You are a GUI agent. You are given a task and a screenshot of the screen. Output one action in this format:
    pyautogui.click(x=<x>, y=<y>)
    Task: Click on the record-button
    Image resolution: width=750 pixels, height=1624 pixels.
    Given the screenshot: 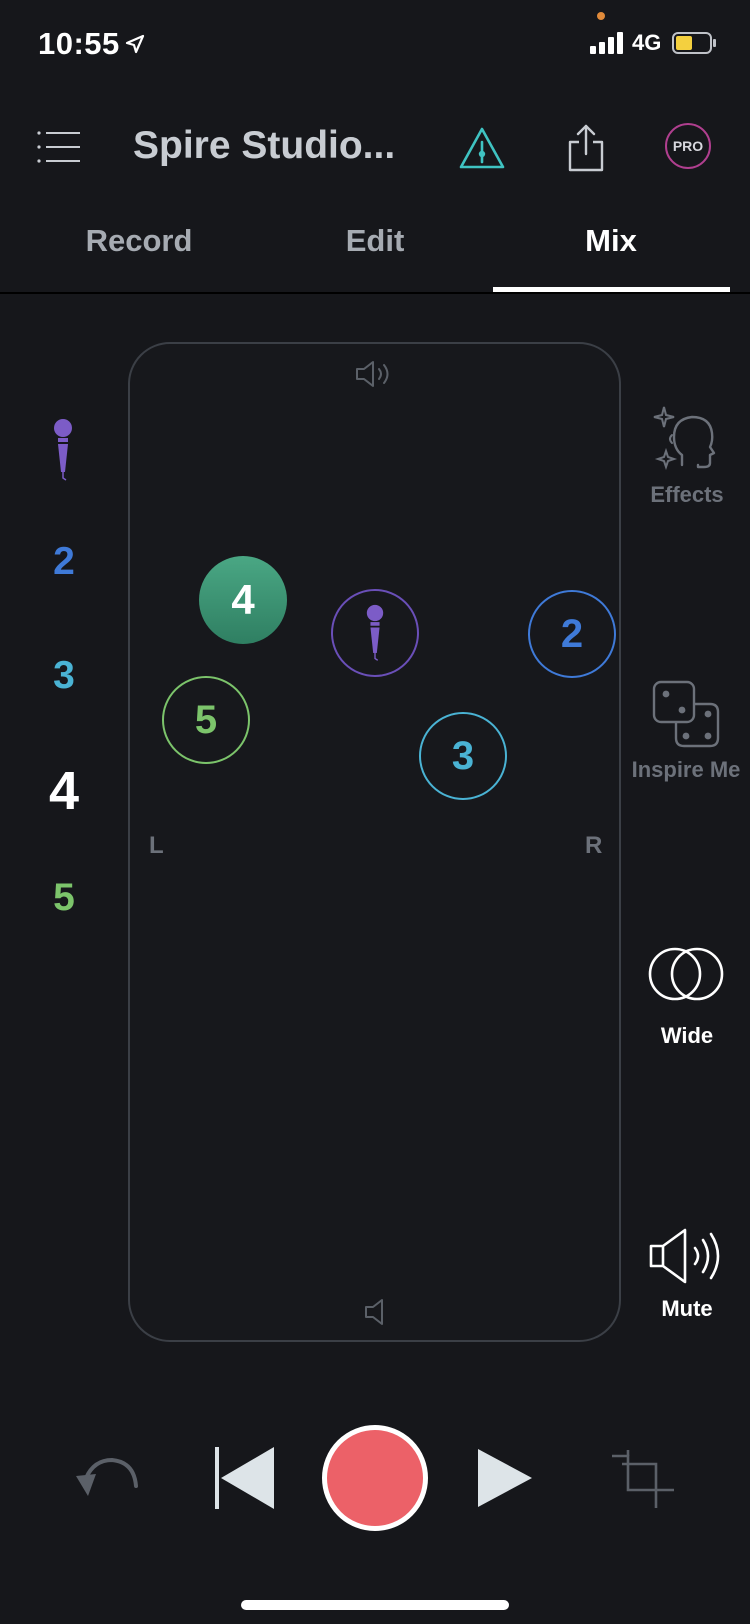 What is the action you would take?
    pyautogui.click(x=375, y=1478)
    